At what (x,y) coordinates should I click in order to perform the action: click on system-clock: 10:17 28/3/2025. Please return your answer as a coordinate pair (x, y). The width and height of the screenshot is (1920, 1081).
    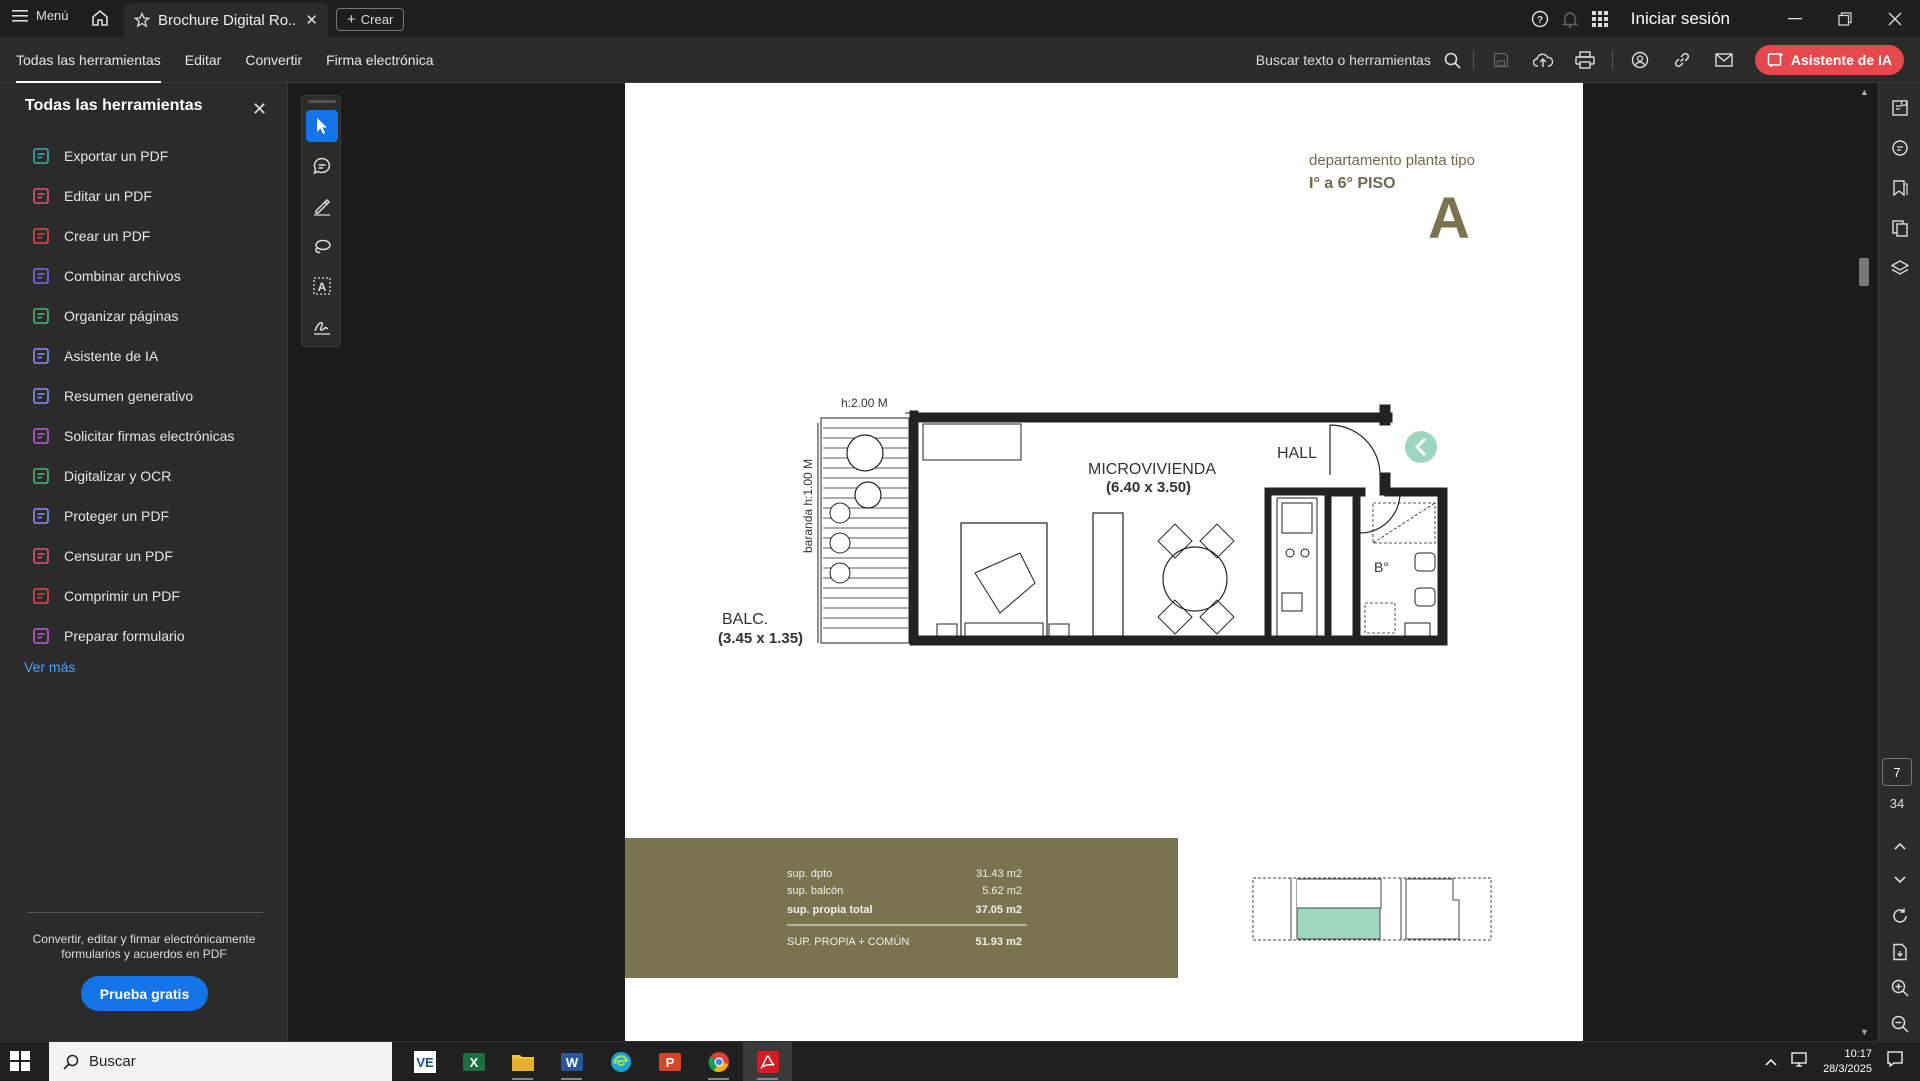
    Looking at the image, I should click on (1847, 1062).